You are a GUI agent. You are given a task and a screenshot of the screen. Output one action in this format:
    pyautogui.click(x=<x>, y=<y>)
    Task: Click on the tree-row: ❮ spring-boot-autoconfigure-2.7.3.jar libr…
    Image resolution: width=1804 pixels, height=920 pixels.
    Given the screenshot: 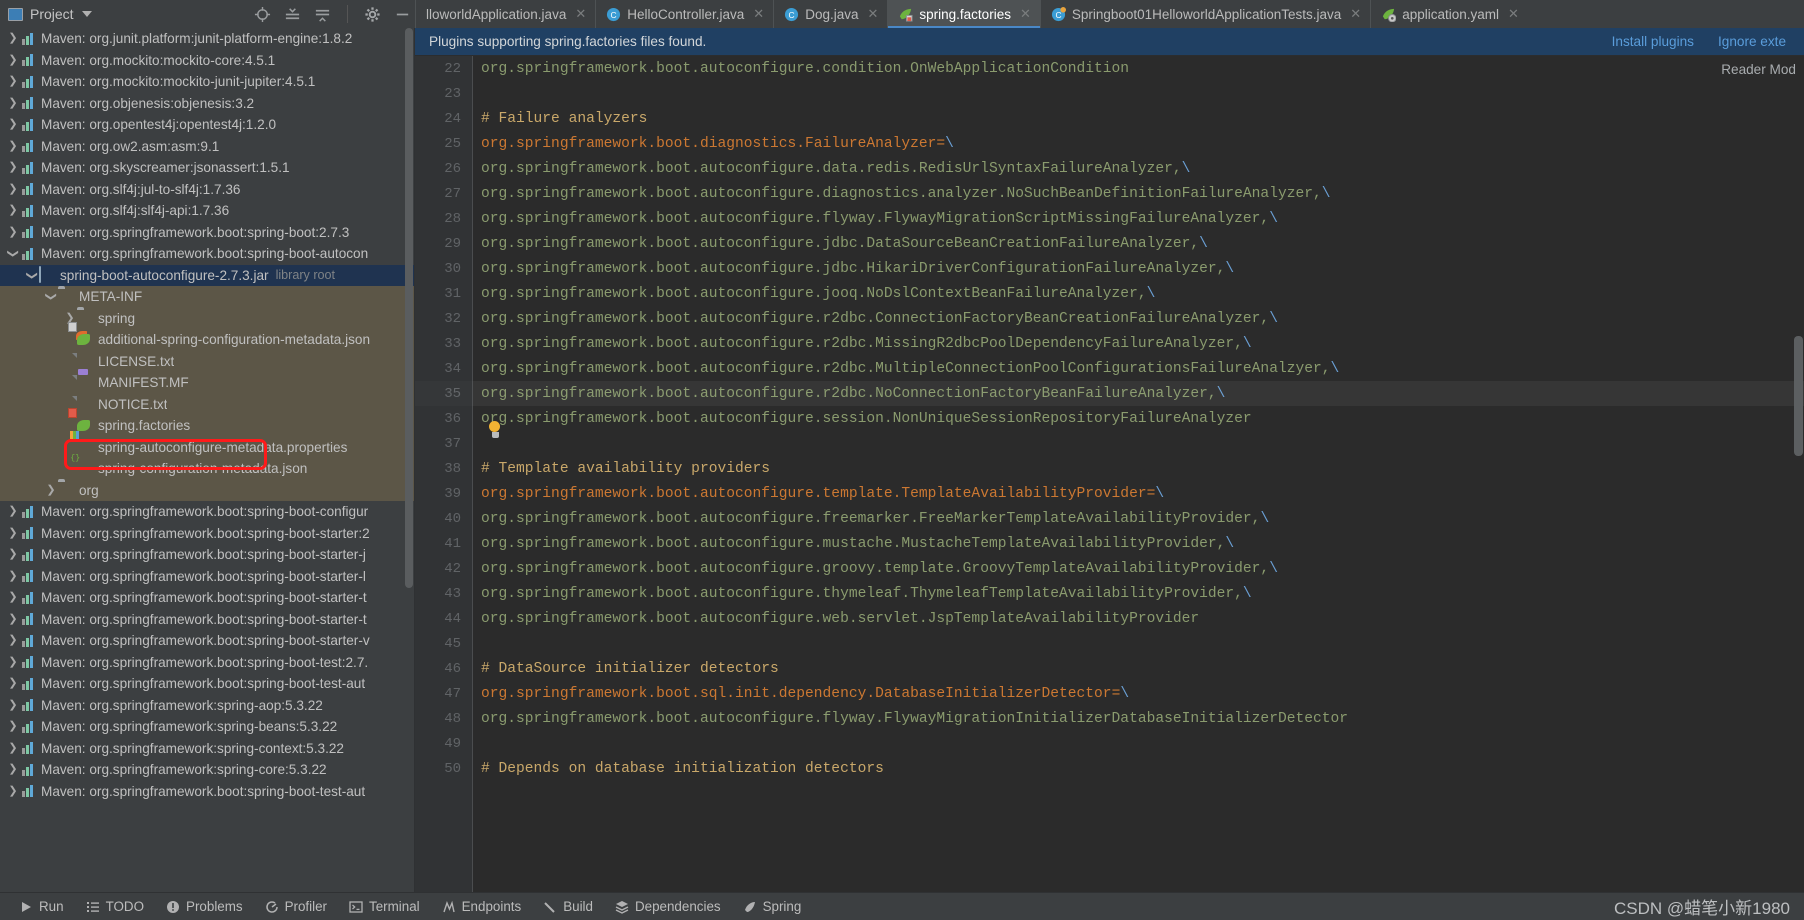 What is the action you would take?
    pyautogui.click(x=207, y=275)
    